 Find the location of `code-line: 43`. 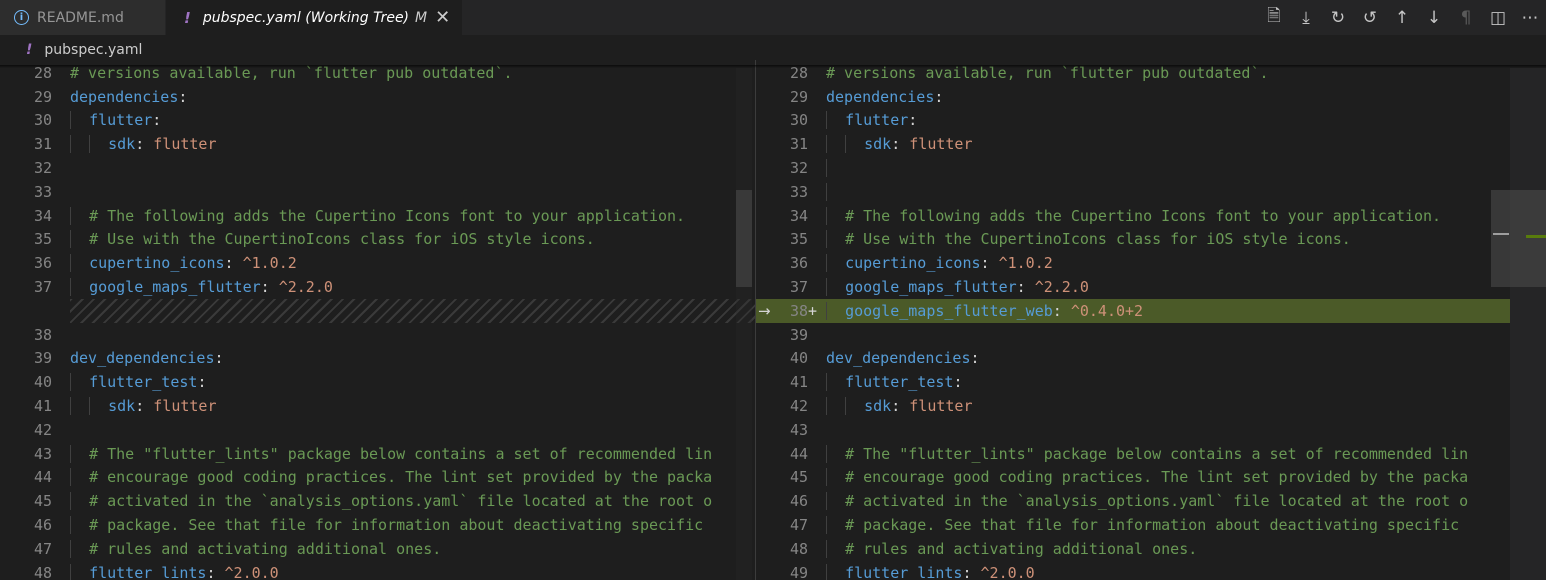

code-line: 43 is located at coordinates (1133, 430).